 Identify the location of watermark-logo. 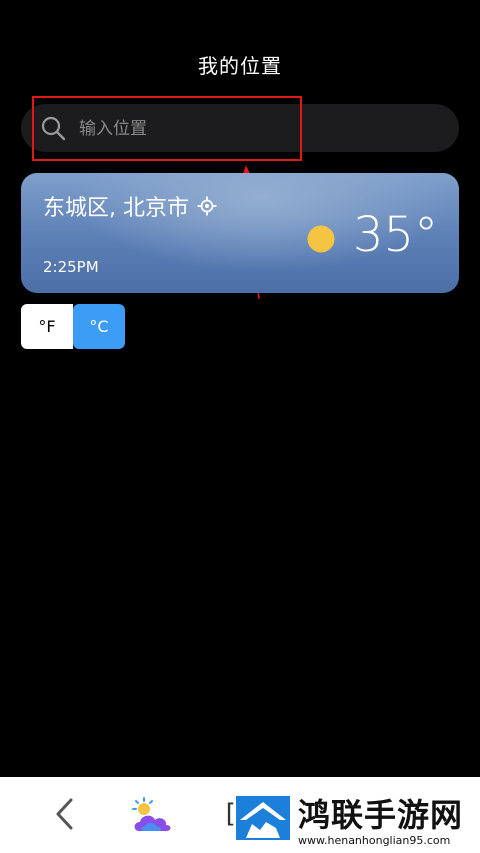
(263, 818).